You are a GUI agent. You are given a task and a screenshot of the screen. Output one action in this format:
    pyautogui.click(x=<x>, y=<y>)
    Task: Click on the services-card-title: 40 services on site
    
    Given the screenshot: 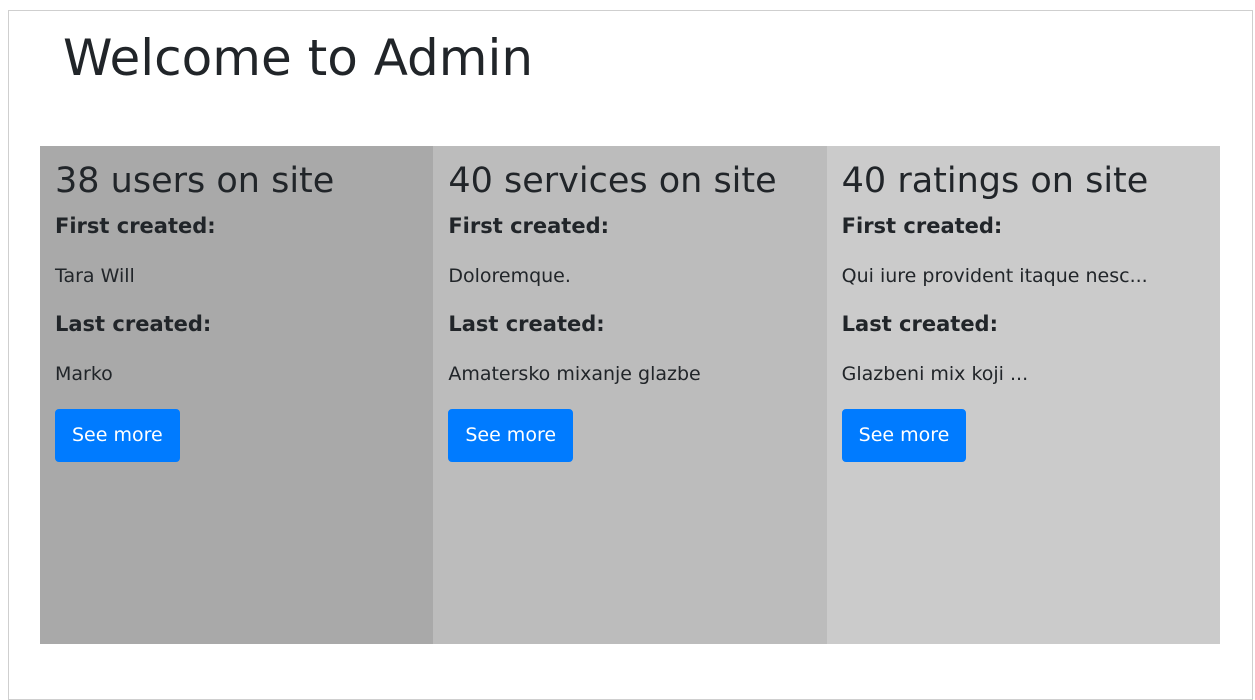 What is the action you would take?
    pyautogui.click(x=612, y=181)
    